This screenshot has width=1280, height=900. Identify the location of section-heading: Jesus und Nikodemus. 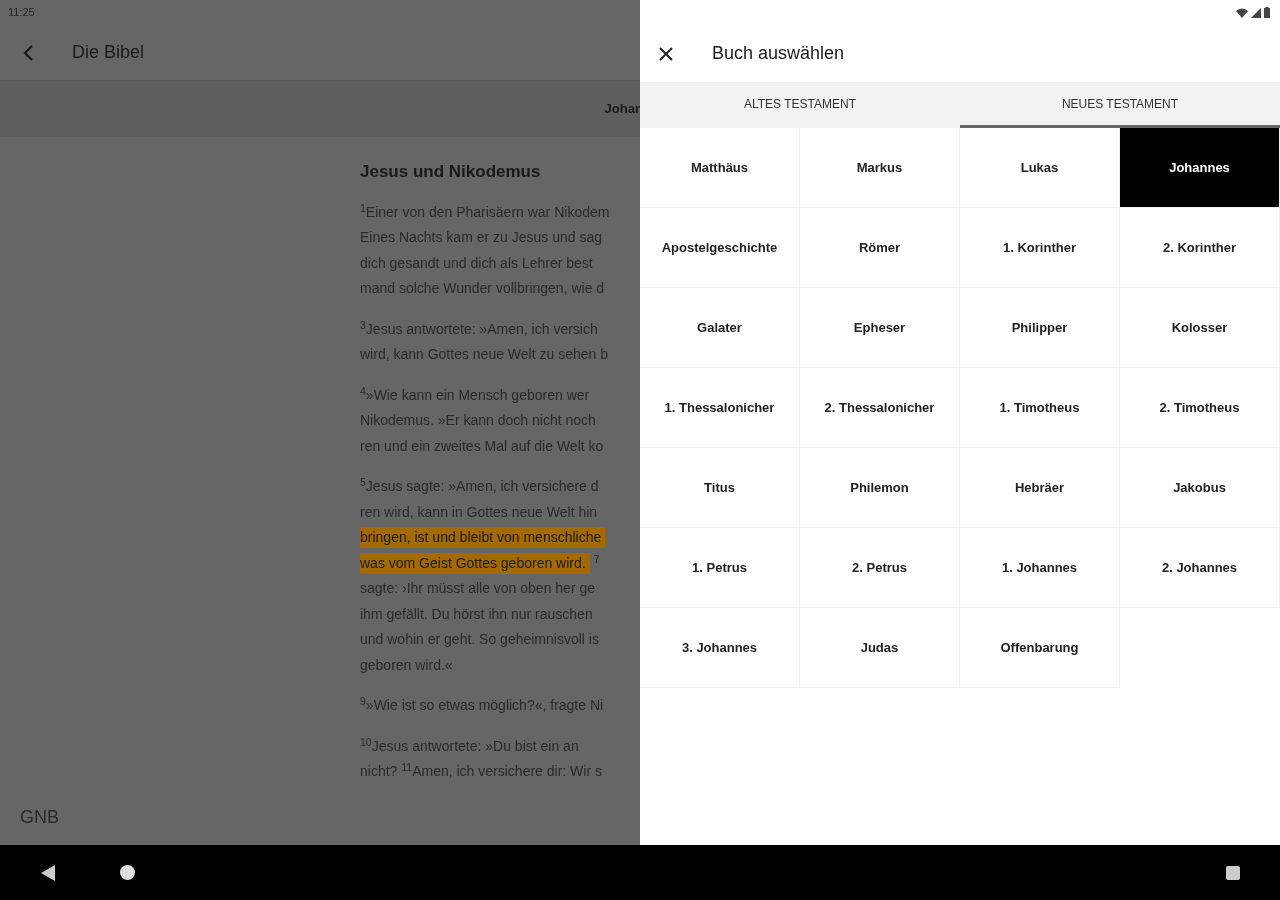
(451, 172).